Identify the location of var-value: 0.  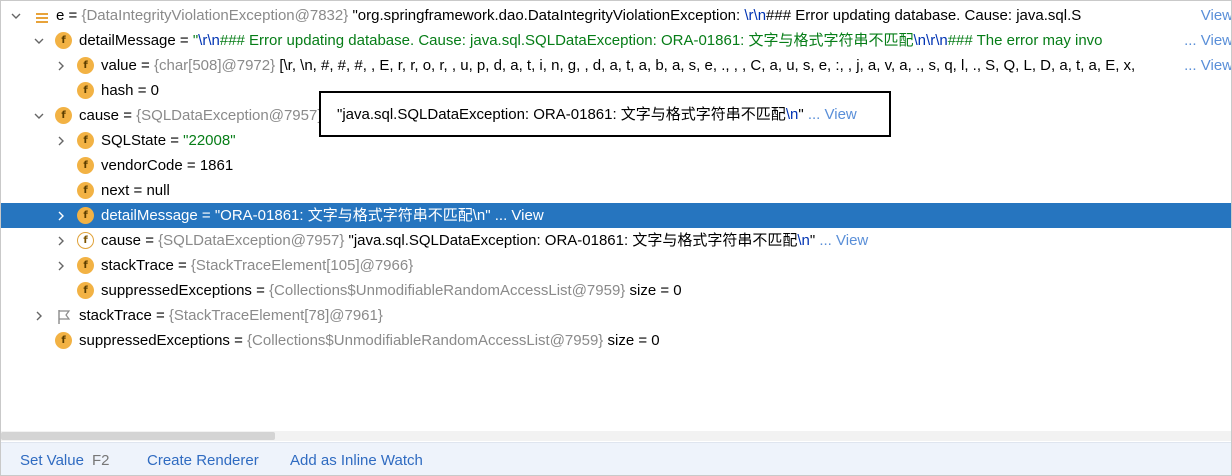
(154, 90).